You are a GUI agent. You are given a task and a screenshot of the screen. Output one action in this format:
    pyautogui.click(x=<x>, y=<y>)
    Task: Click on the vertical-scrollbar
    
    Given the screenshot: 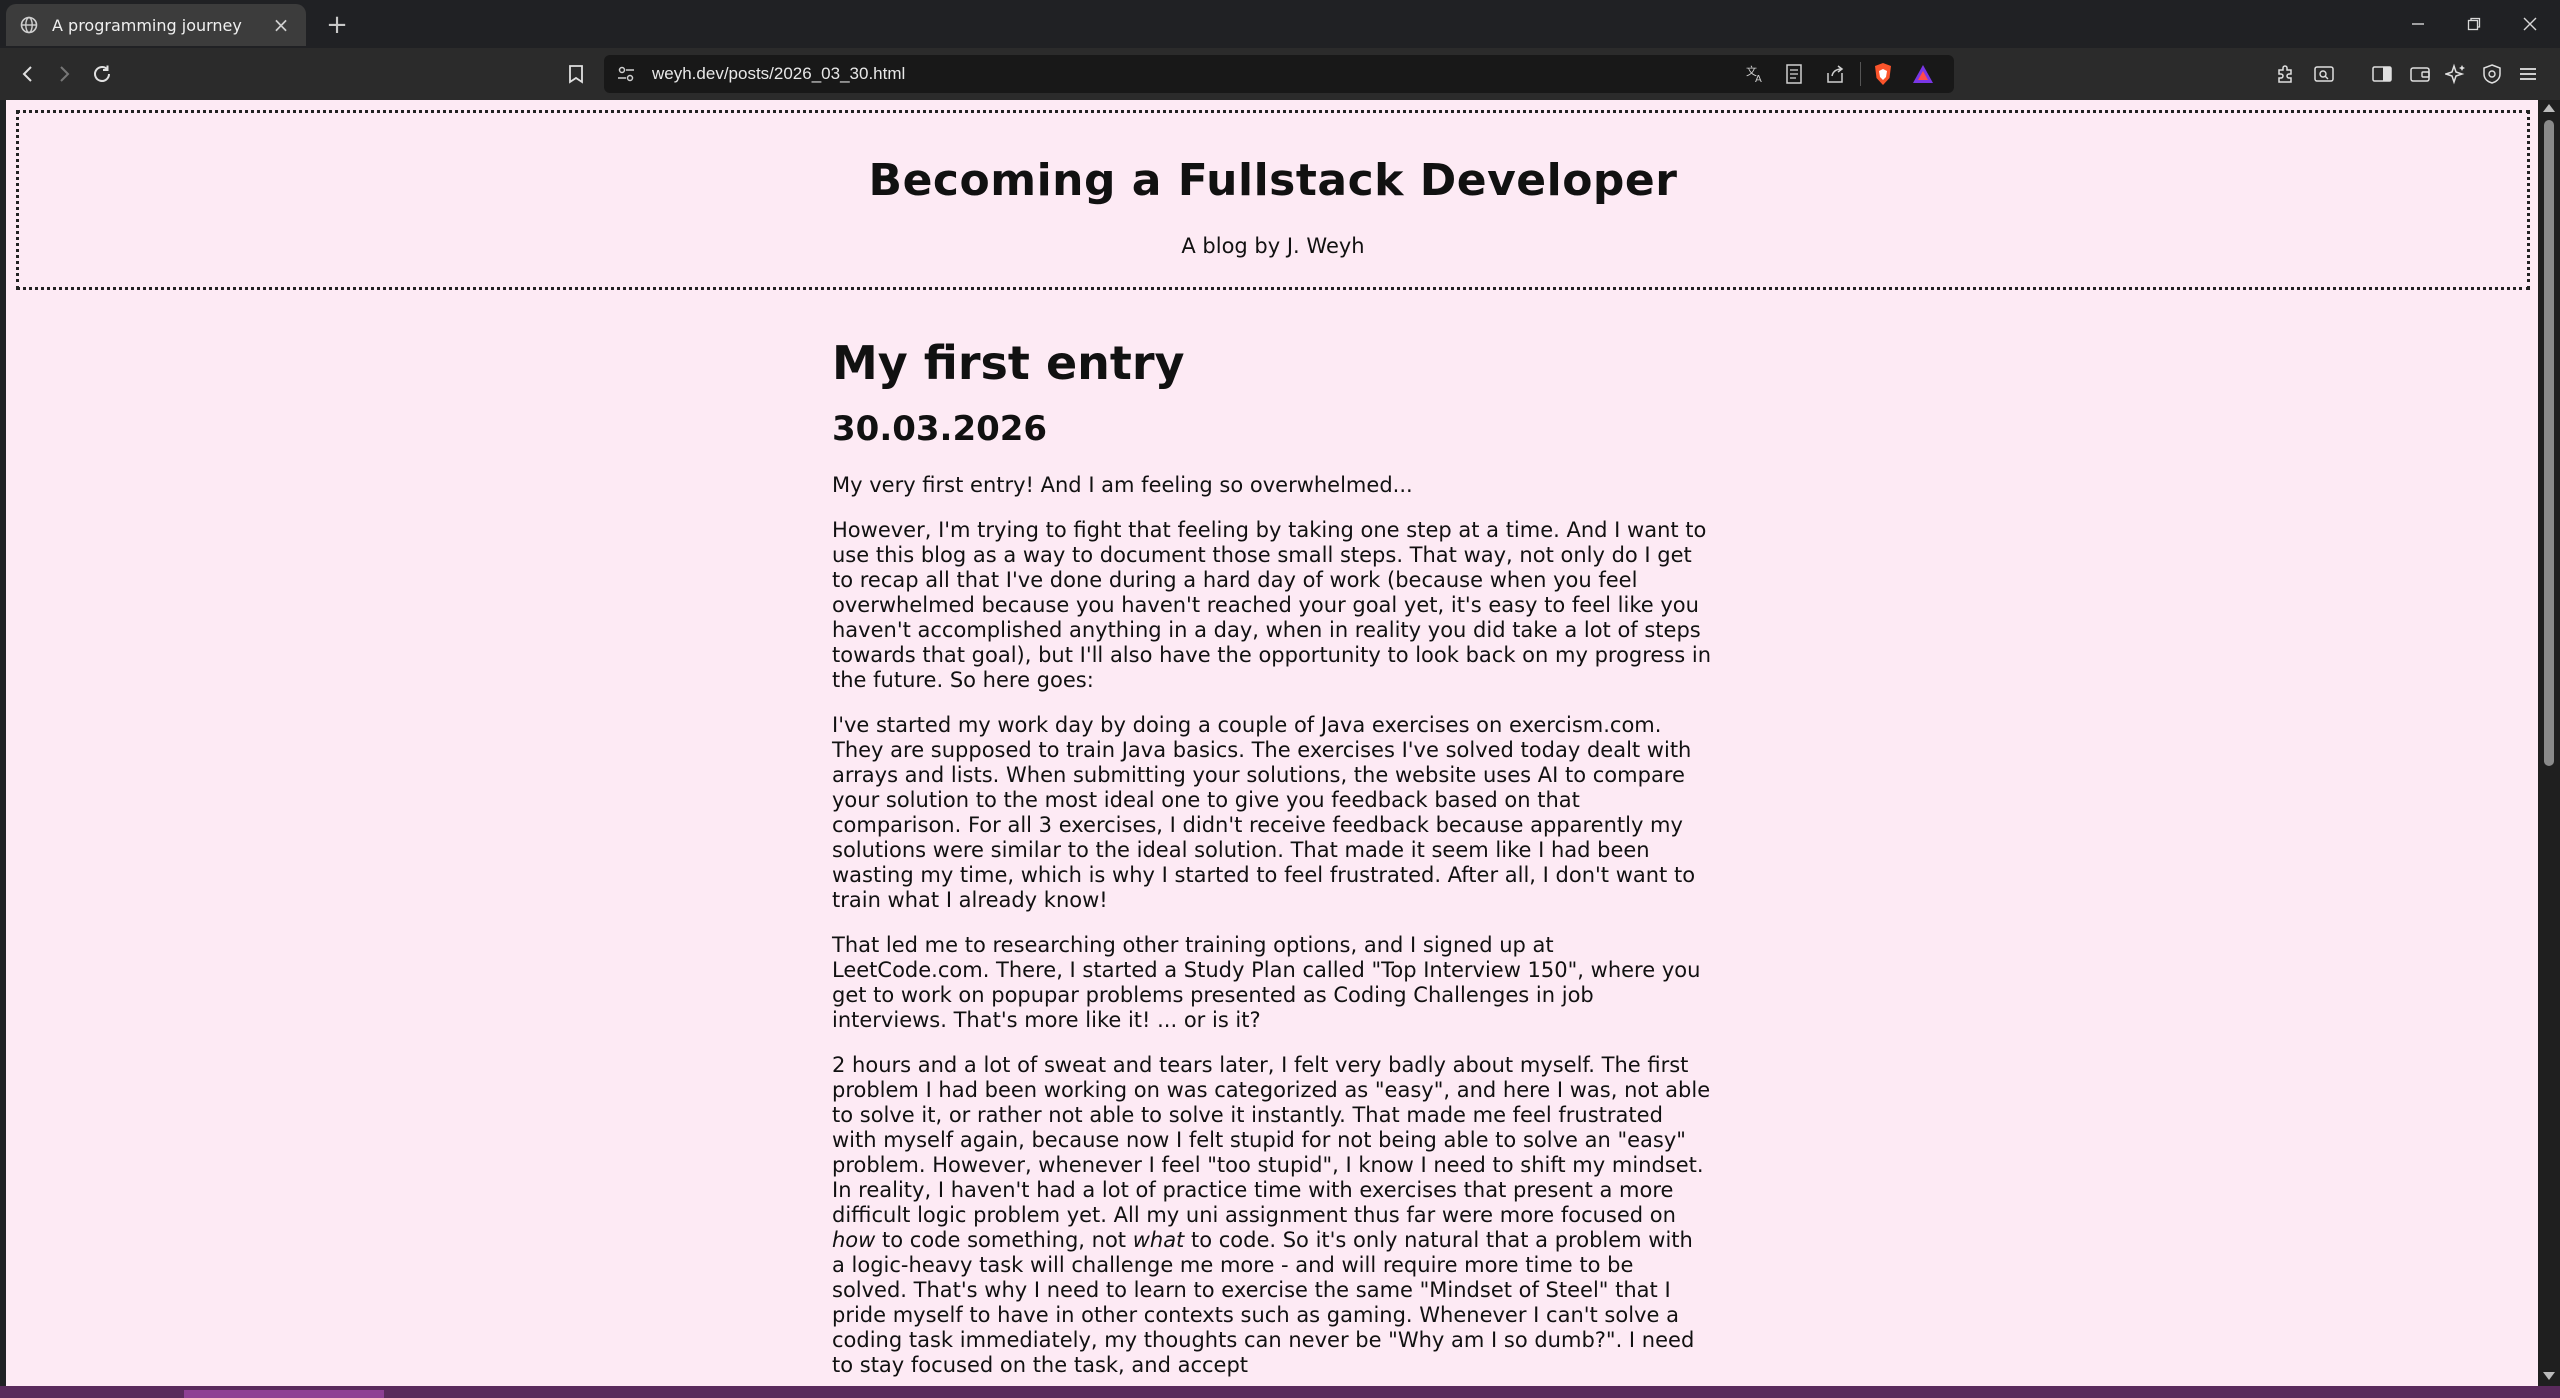 What is the action you would take?
    pyautogui.click(x=2549, y=743)
    